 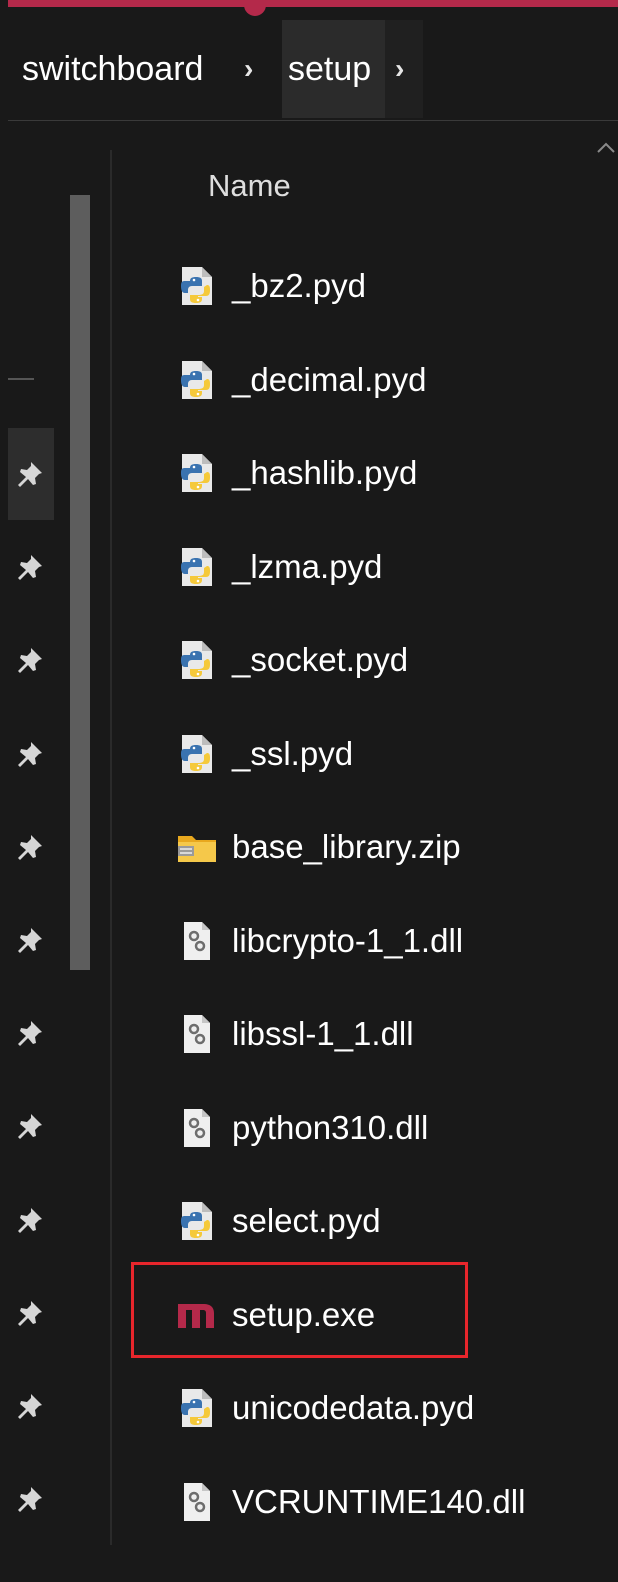 I want to click on window-accent-strip, so click(x=313, y=3).